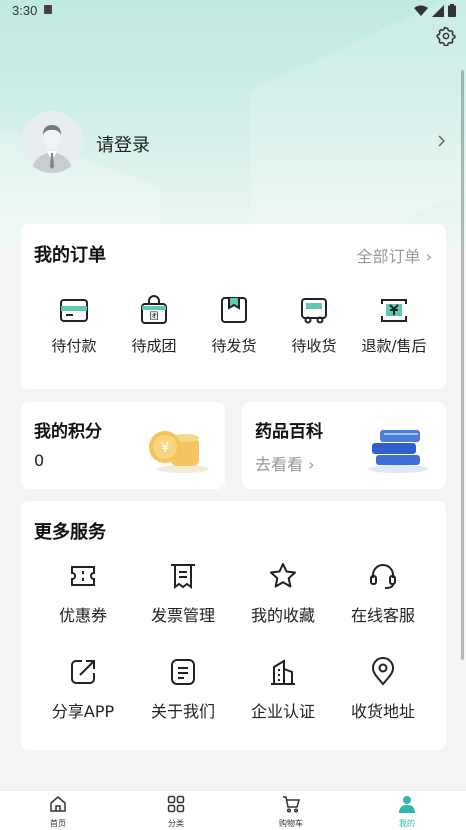 The image size is (466, 830). Describe the element at coordinates (70, 255) in the screenshot. I see `orders-title: 我的订单` at that location.